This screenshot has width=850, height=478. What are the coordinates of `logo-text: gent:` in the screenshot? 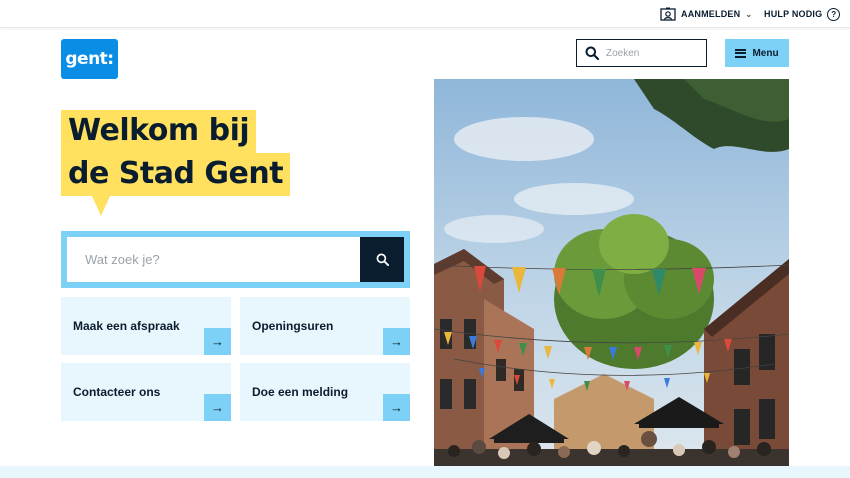 It's located at (89, 59).